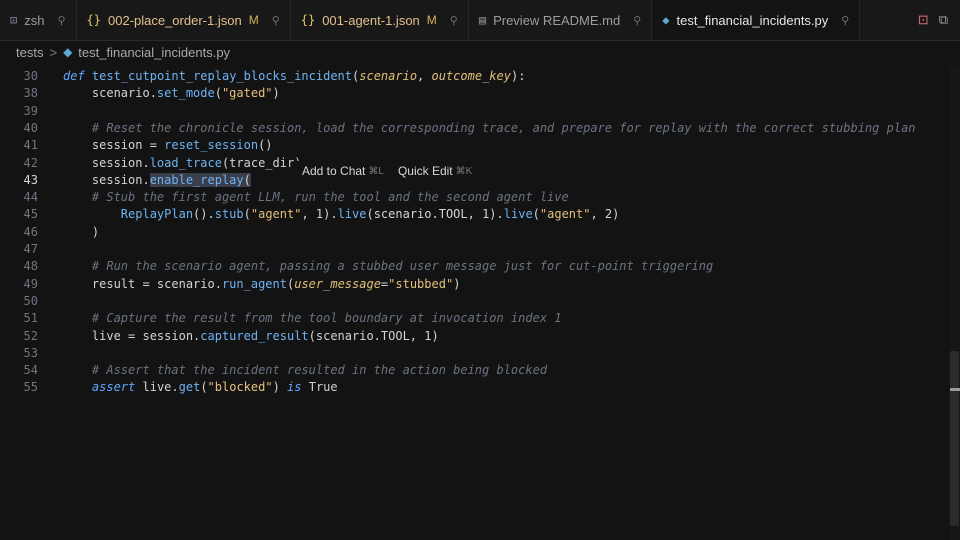  I want to click on shortcut-hint: ⌘K, so click(464, 171).